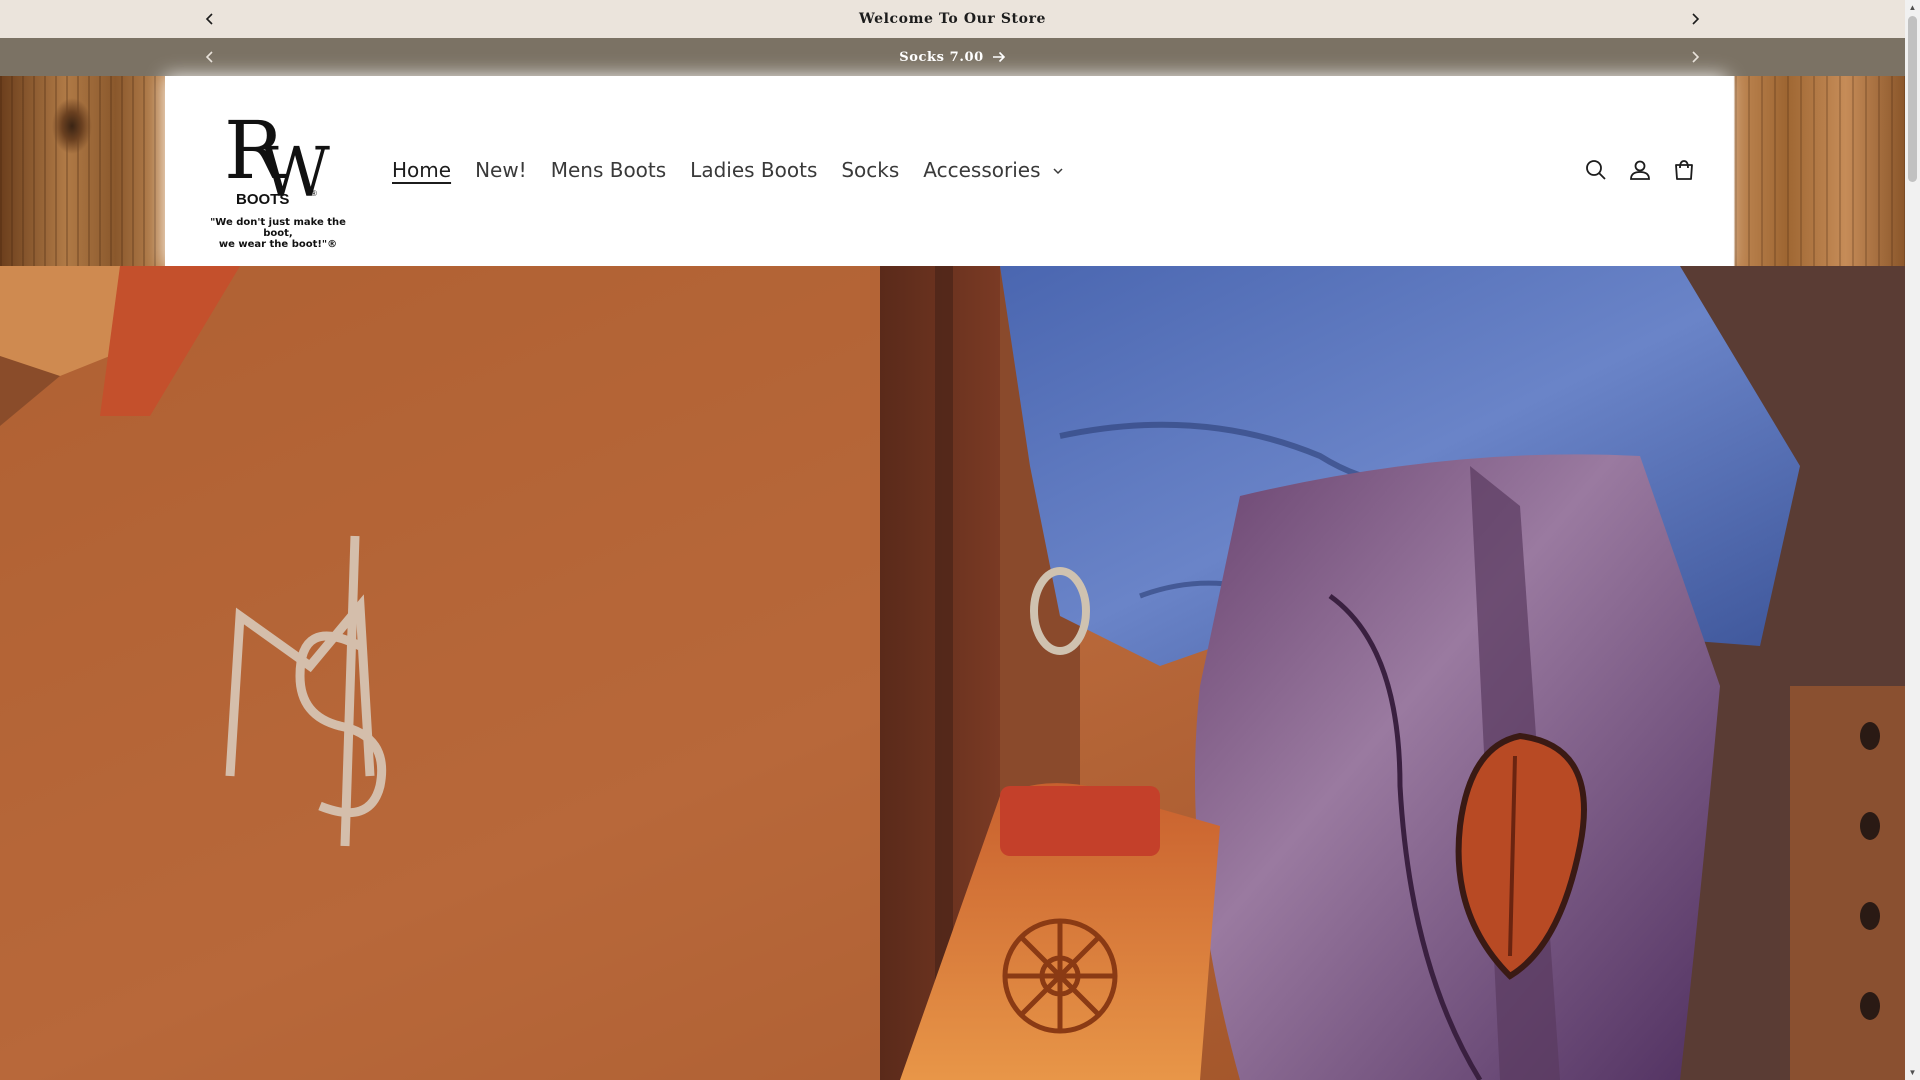  Describe the element at coordinates (82, 171) in the screenshot. I see `wood-background-left` at that location.